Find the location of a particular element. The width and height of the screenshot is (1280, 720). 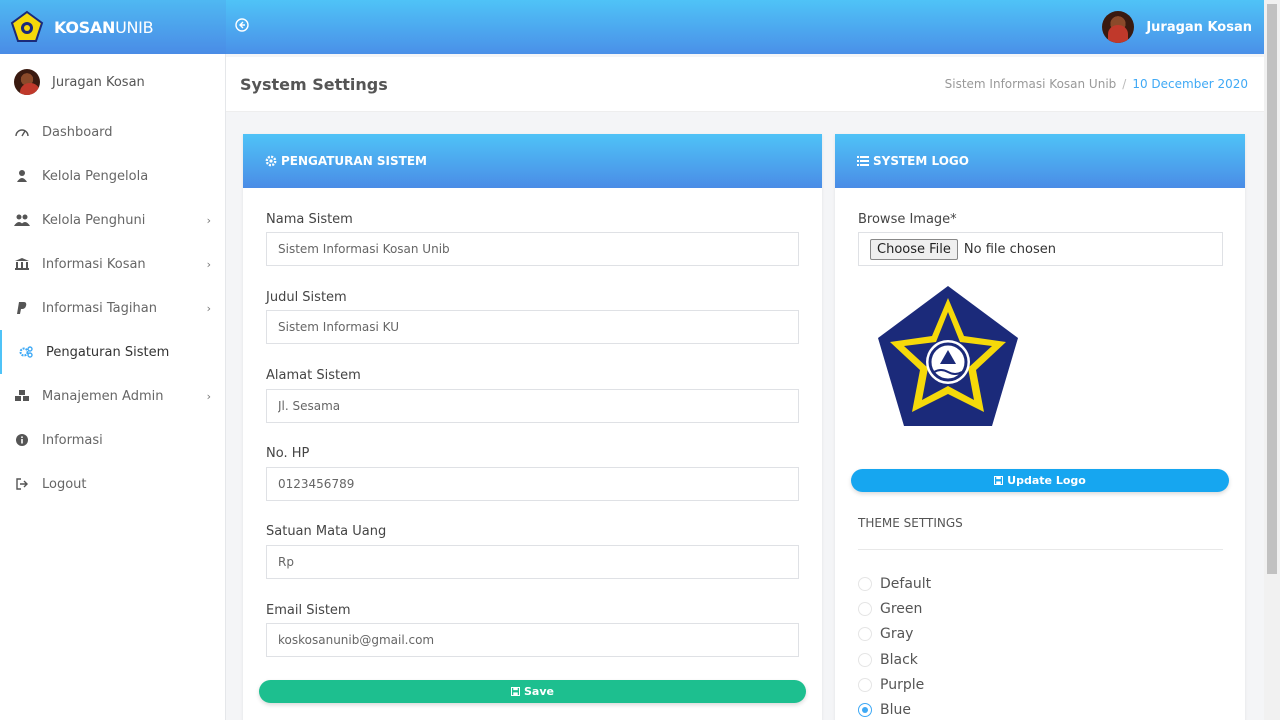

system-logo-image is located at coordinates (948, 356).